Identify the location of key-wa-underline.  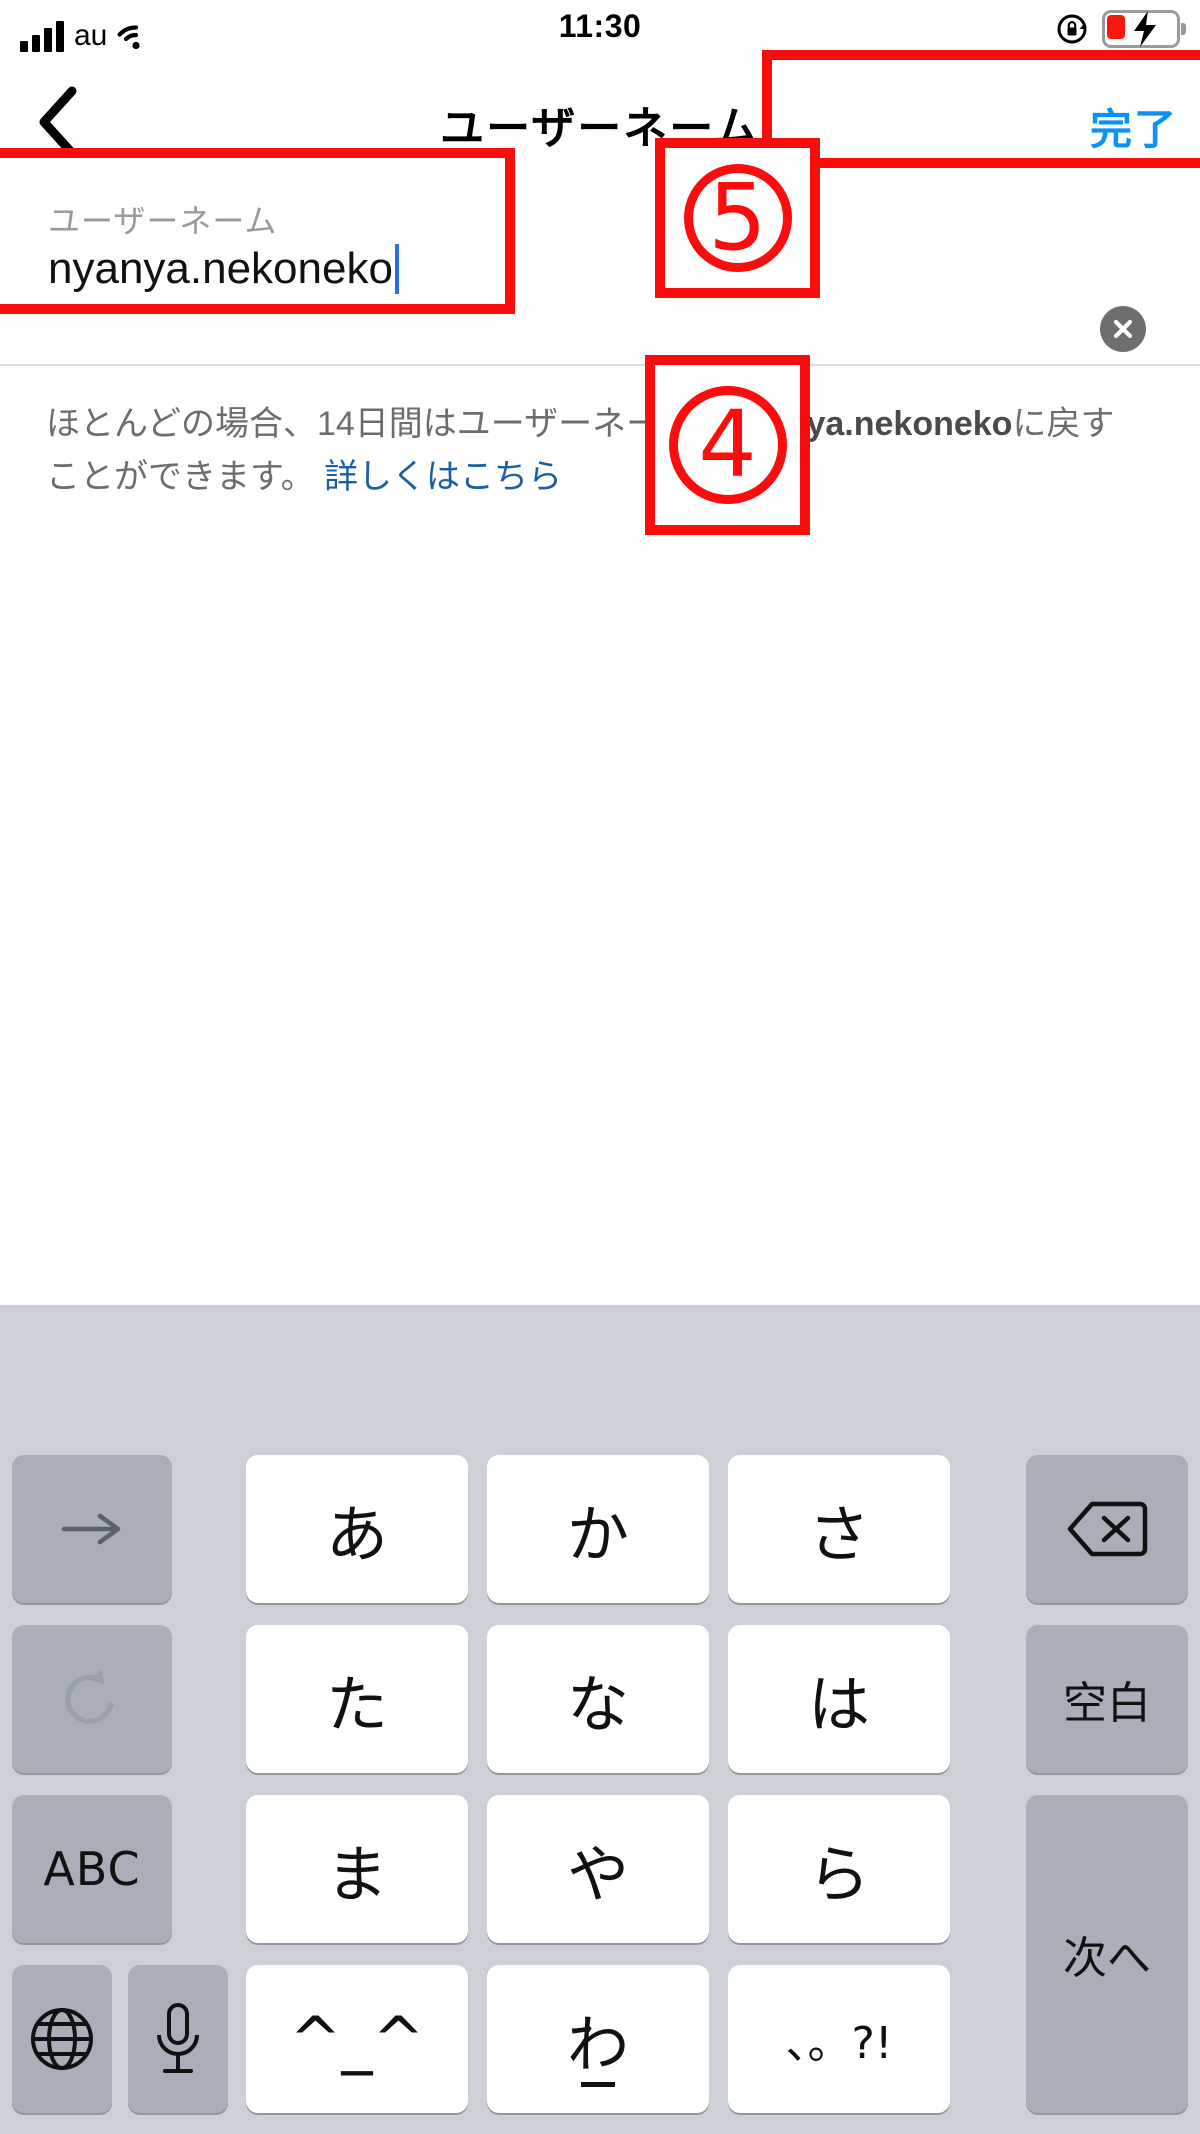
(598, 2084).